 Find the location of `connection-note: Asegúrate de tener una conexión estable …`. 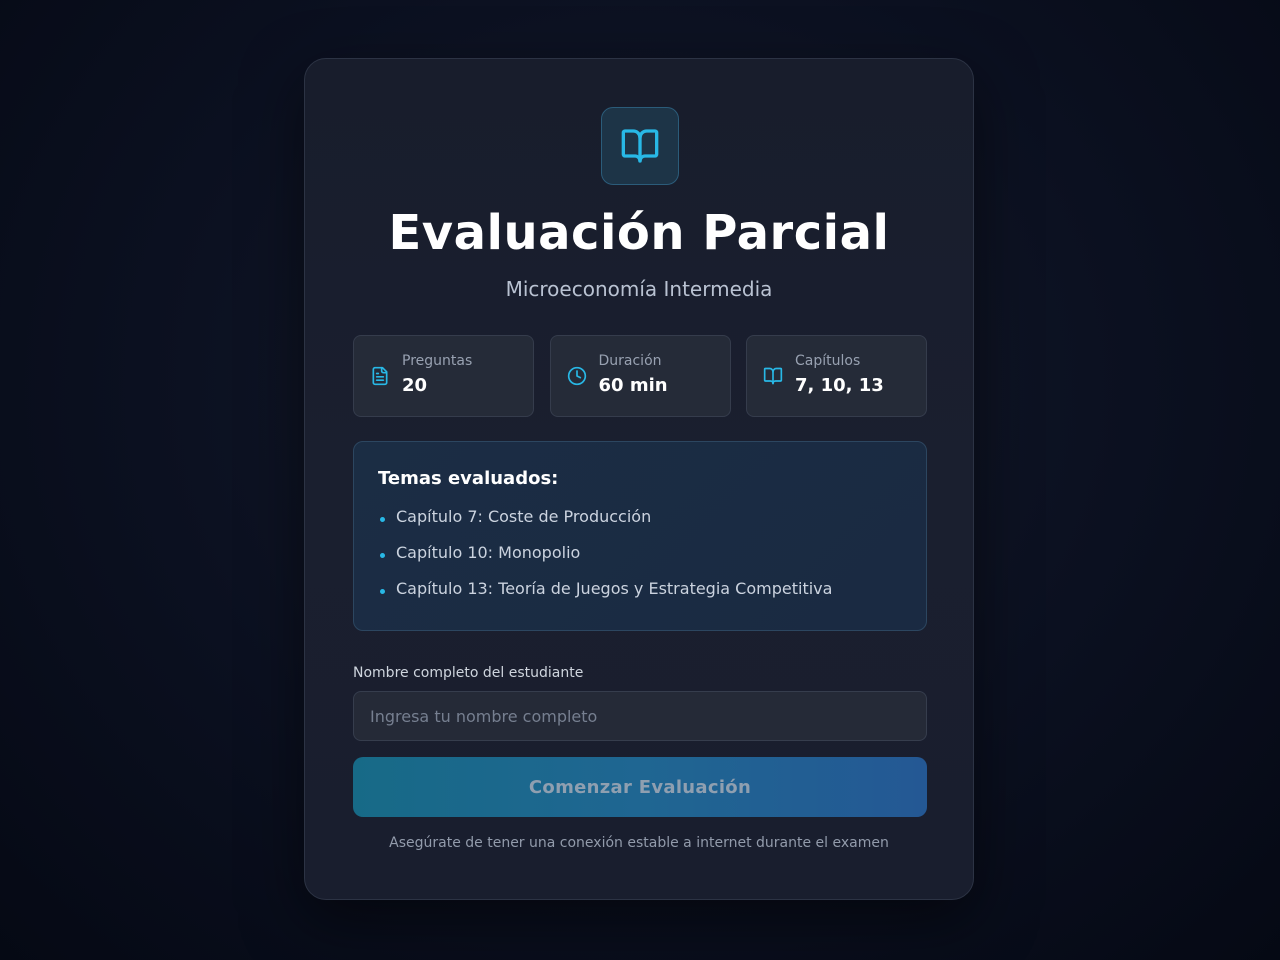

connection-note: Asegúrate de tener una conexión estable … is located at coordinates (639, 843).